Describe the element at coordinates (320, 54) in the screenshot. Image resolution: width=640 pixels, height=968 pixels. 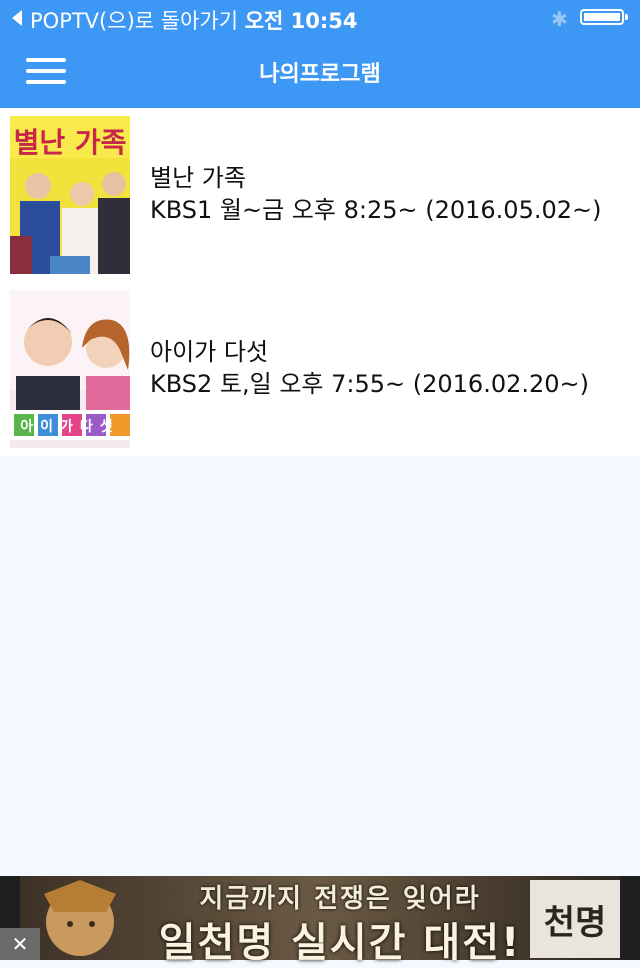
I see `app-header: POPTV(으)로 돌아가기 오전 10:54 ✱ 나의프로그램` at that location.